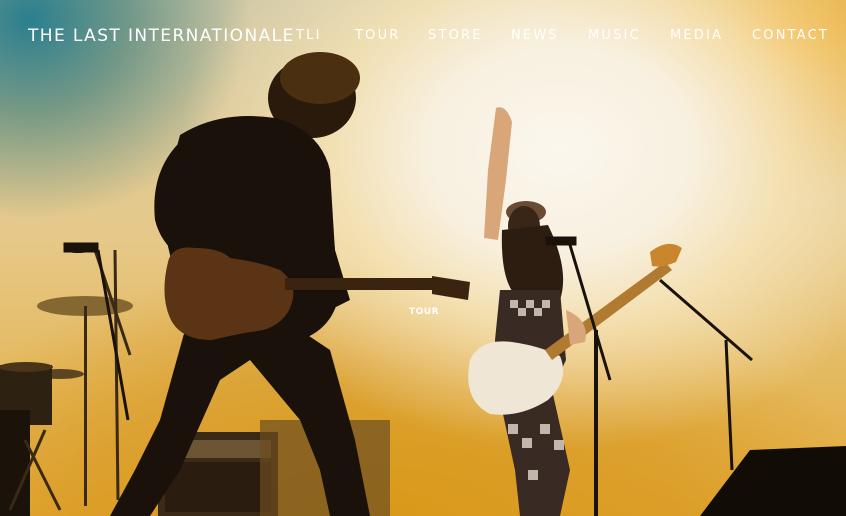 The height and width of the screenshot is (516, 846). I want to click on nav-item-contact: CONTACT, so click(790, 35).